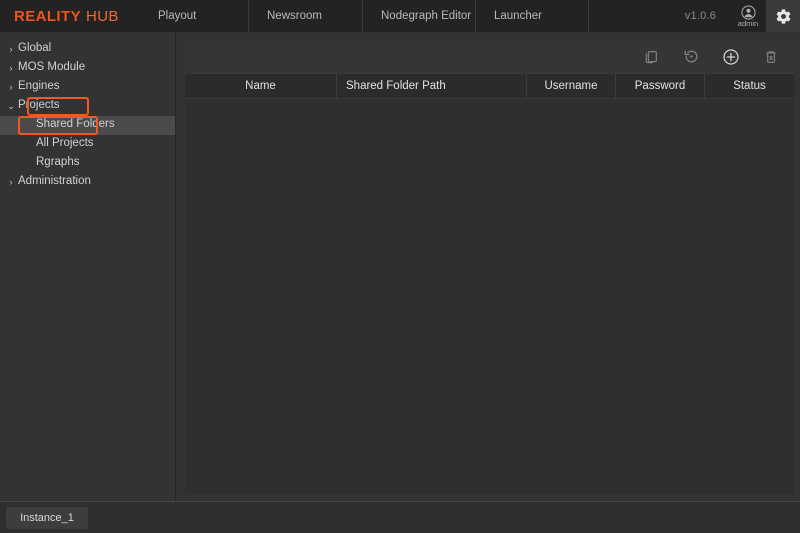  What do you see at coordinates (87, 68) in the screenshot?
I see `sidebar-item-mos-module: › MOS Module` at bounding box center [87, 68].